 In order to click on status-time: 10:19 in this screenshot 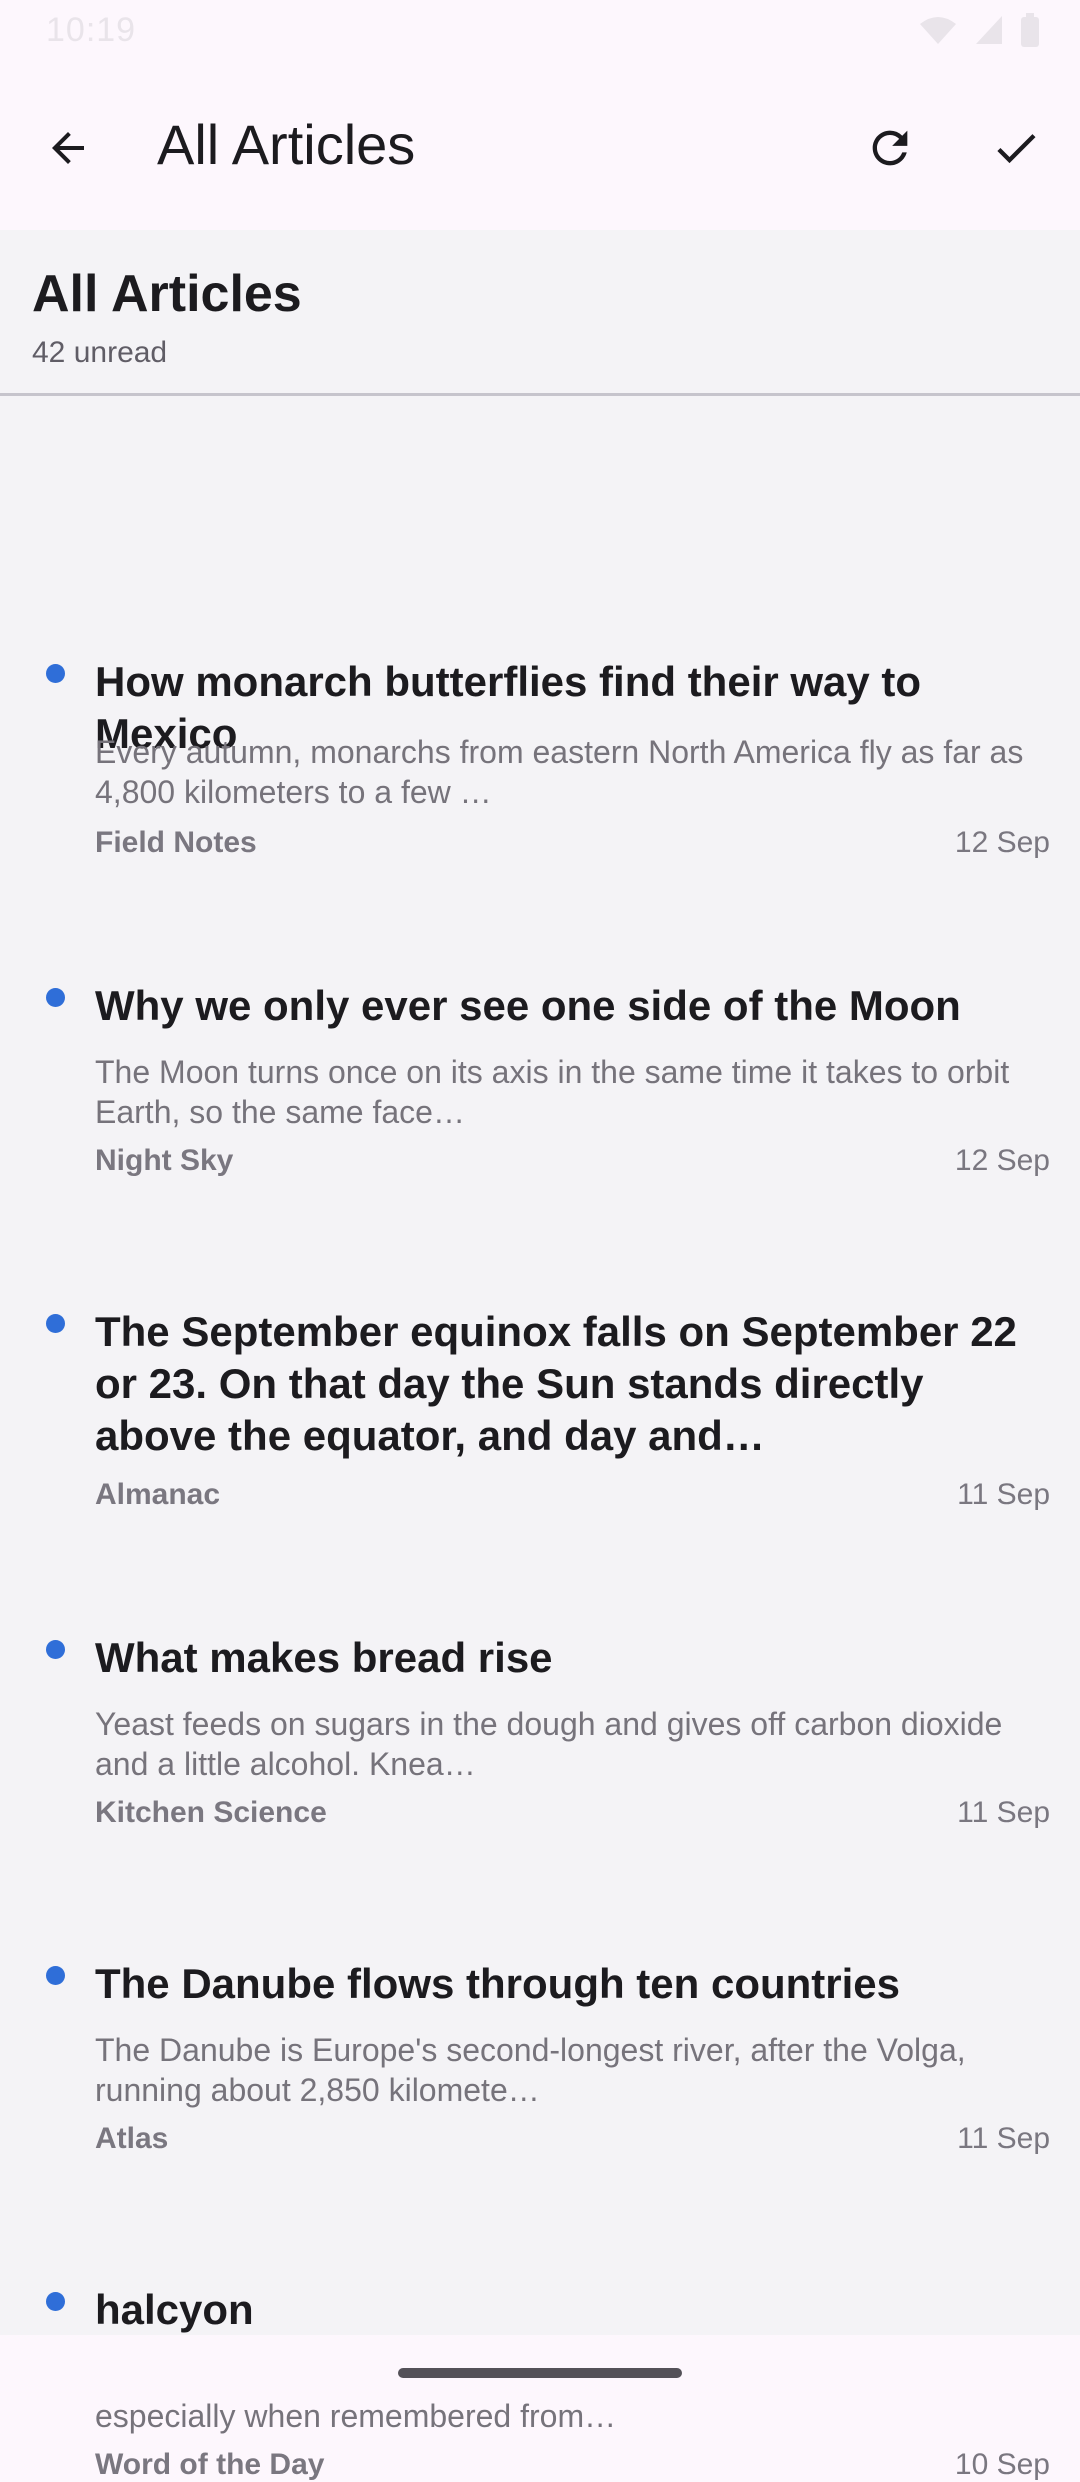, I will do `click(91, 29)`.